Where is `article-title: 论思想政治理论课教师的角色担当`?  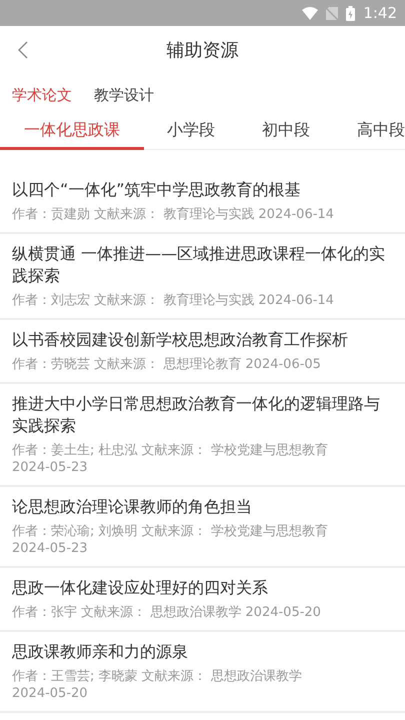
article-title: 论思想政治理论课教师的角色担当 is located at coordinates (132, 507).